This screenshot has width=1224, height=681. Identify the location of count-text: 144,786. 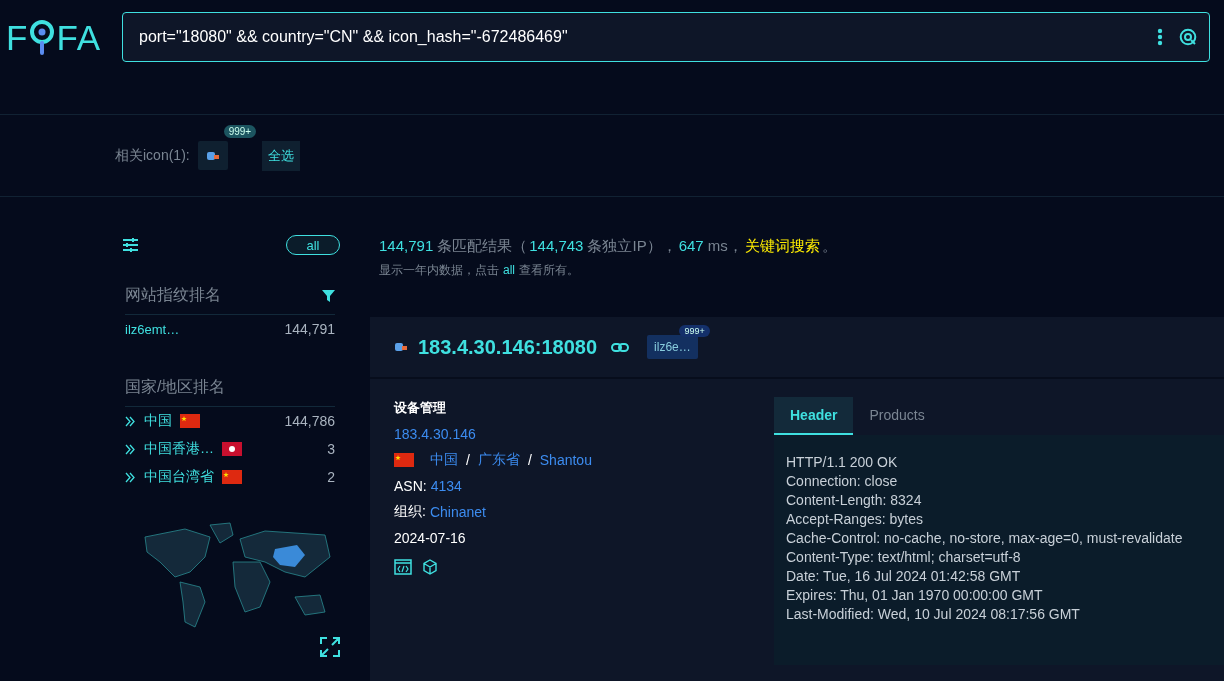
(309, 421).